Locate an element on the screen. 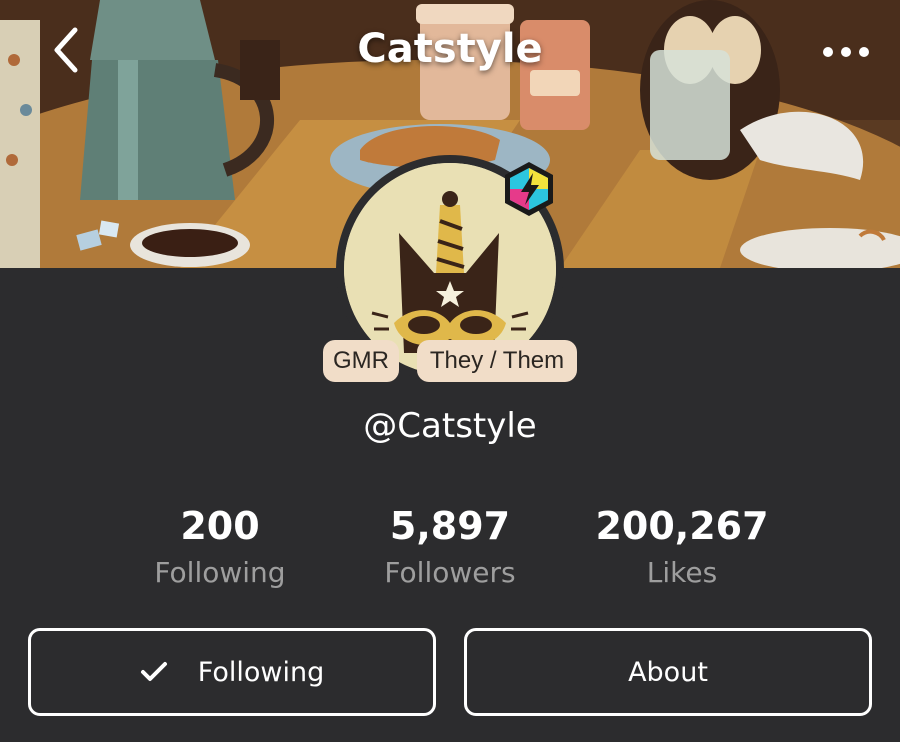 This screenshot has width=900, height=742. about-button: About is located at coordinates (668, 672).